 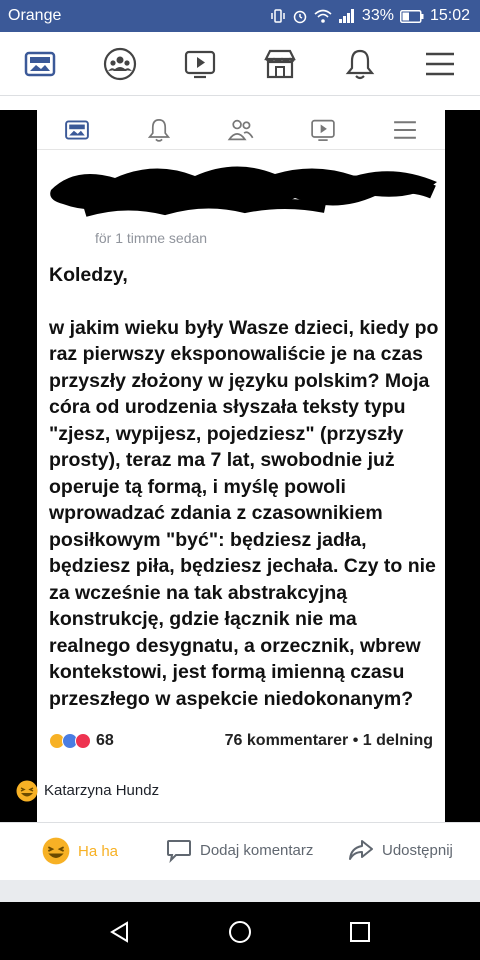 I want to click on carrier-label: Orange, so click(x=35, y=15).